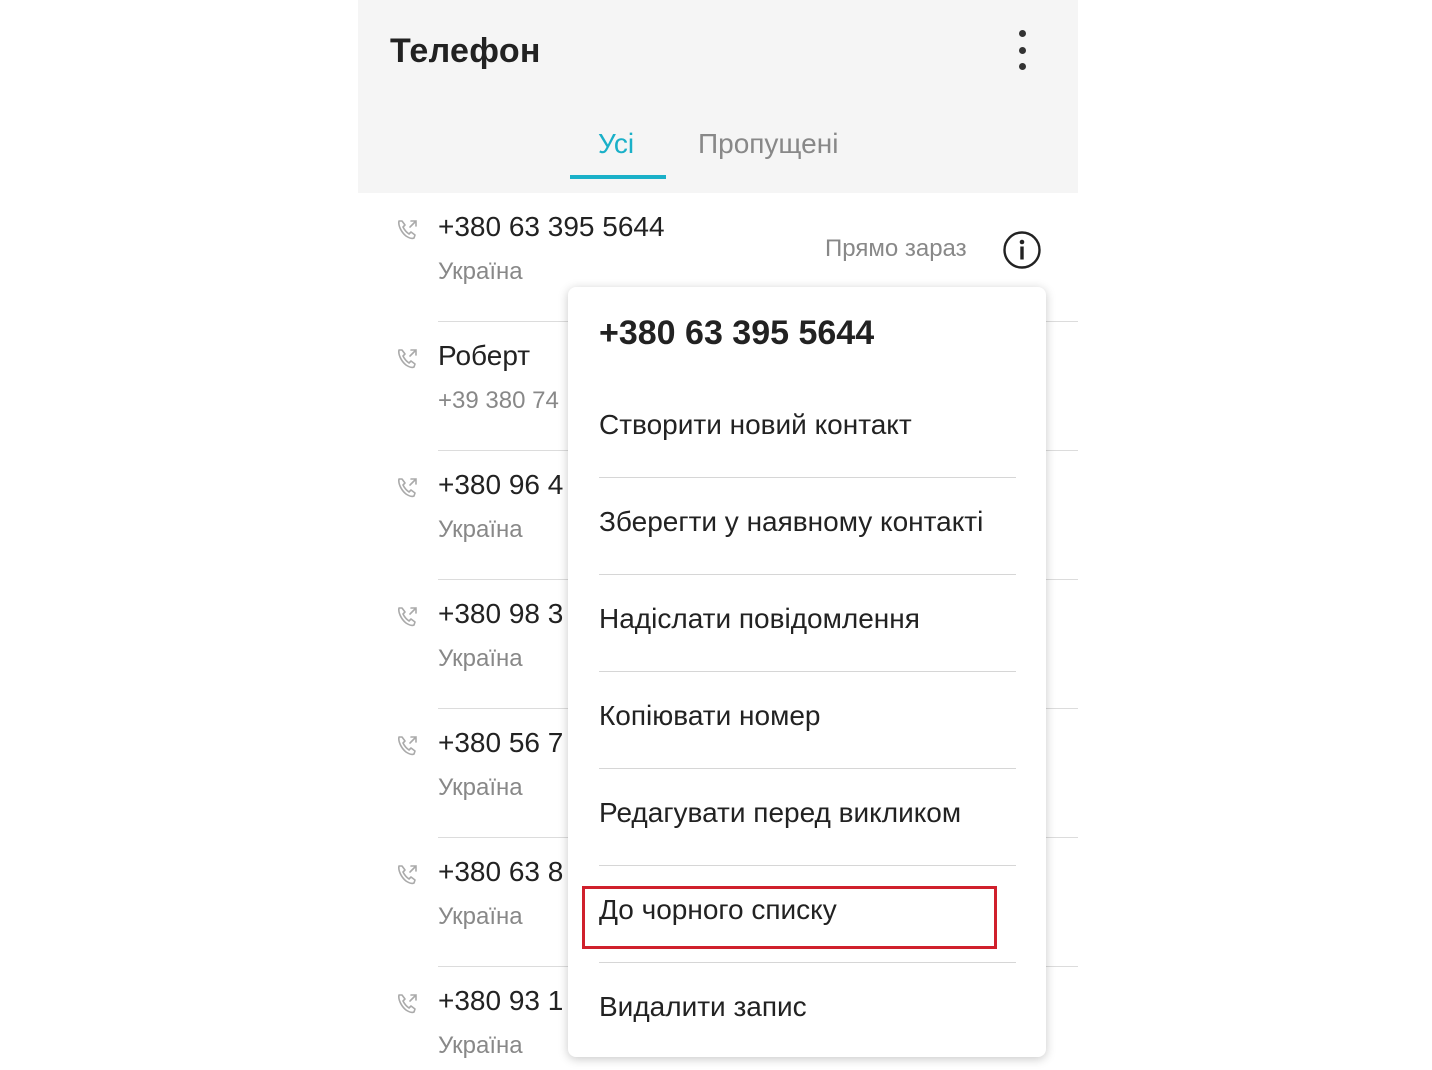 The image size is (1432, 1070). I want to click on menu-item-copy-number: Копіювати номер, so click(807, 720).